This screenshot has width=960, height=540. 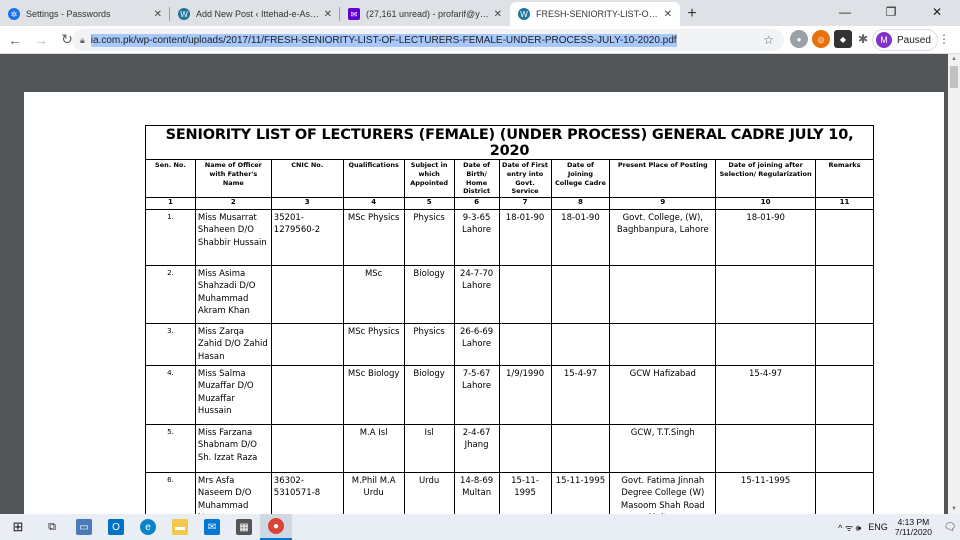 What do you see at coordinates (525, 178) in the screenshot?
I see `column-header: Date of First entry into Govt. Service` at bounding box center [525, 178].